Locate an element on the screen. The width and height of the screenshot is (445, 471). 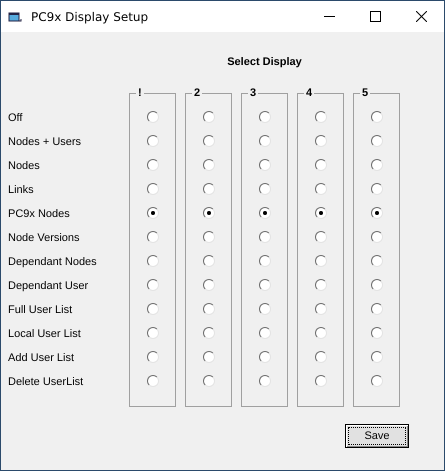
group-label: 5 is located at coordinates (365, 93).